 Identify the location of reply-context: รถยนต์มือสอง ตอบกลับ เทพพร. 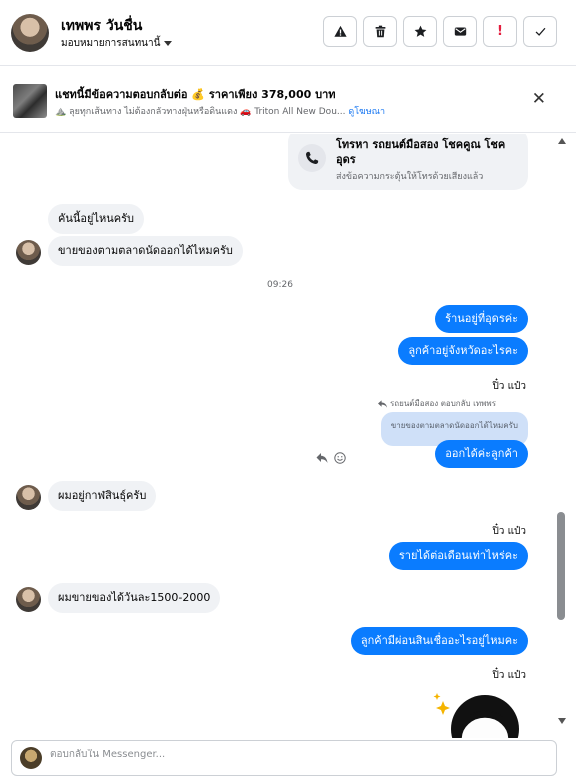
(436, 403).